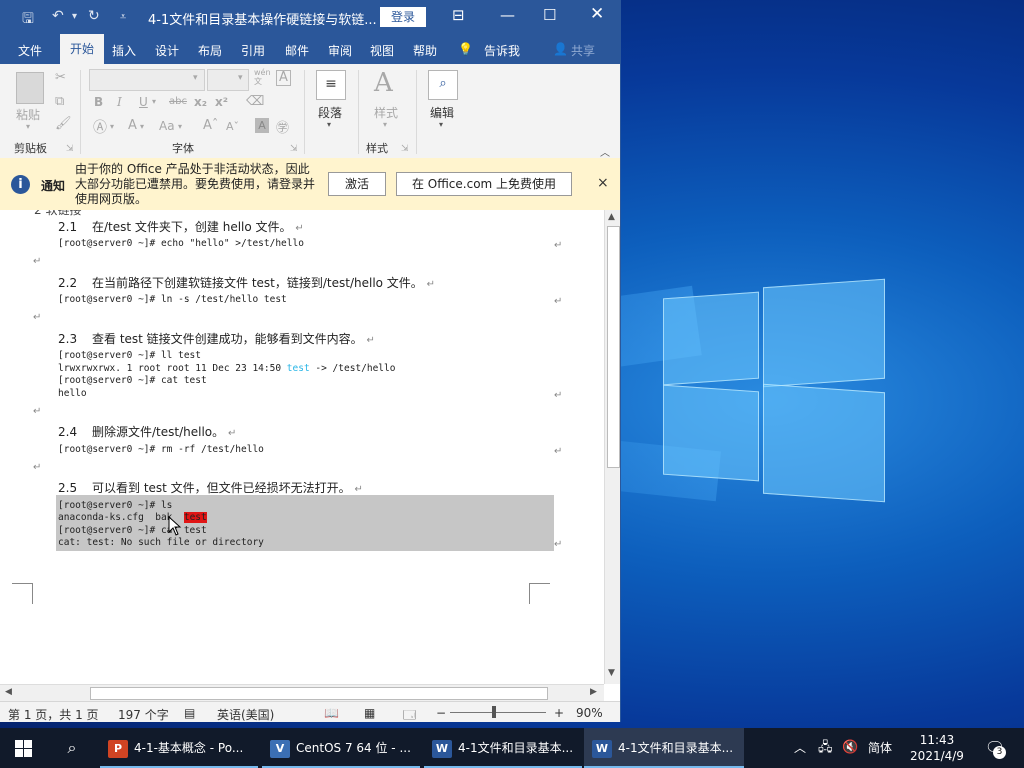  I want to click on horizontal-scrollbar: ◀ ▶, so click(302, 692).